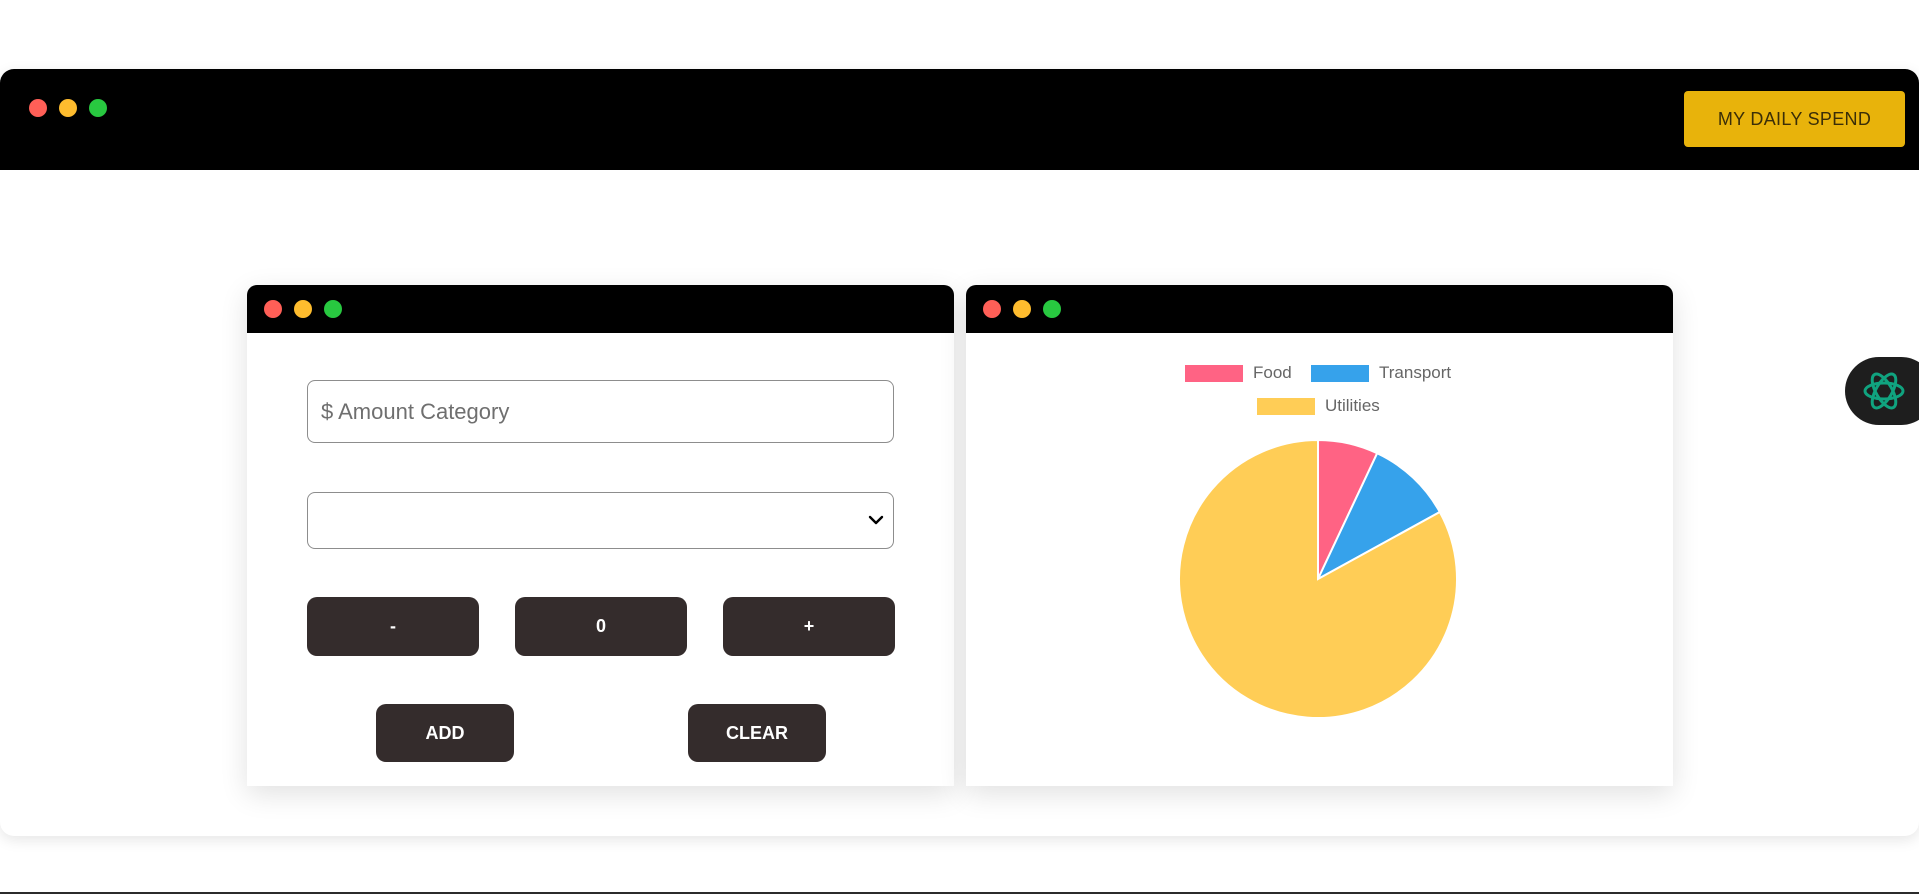 This screenshot has width=1919, height=894. What do you see at coordinates (1214, 373) in the screenshot?
I see `legend-swatch-food` at bounding box center [1214, 373].